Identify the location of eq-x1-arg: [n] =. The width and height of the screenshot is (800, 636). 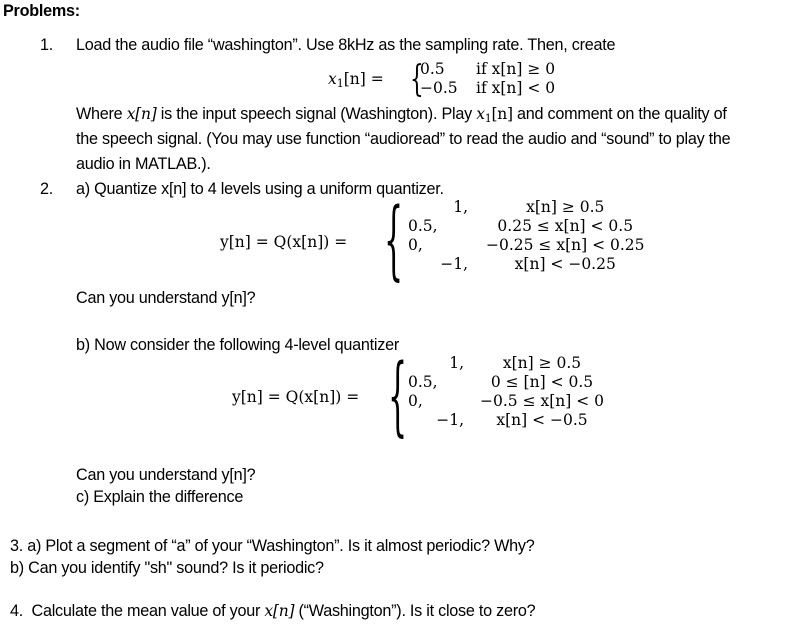
(363, 79).